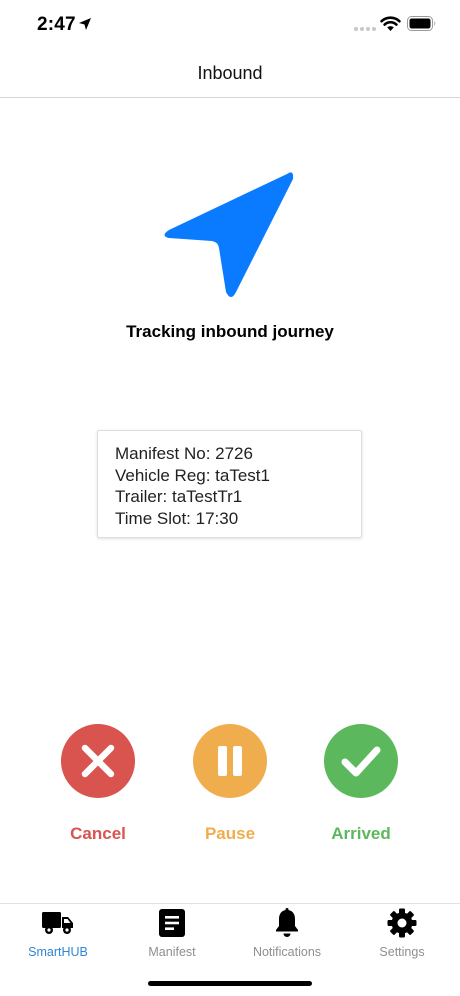  I want to click on tab-notifications: Notifications, so click(287, 933).